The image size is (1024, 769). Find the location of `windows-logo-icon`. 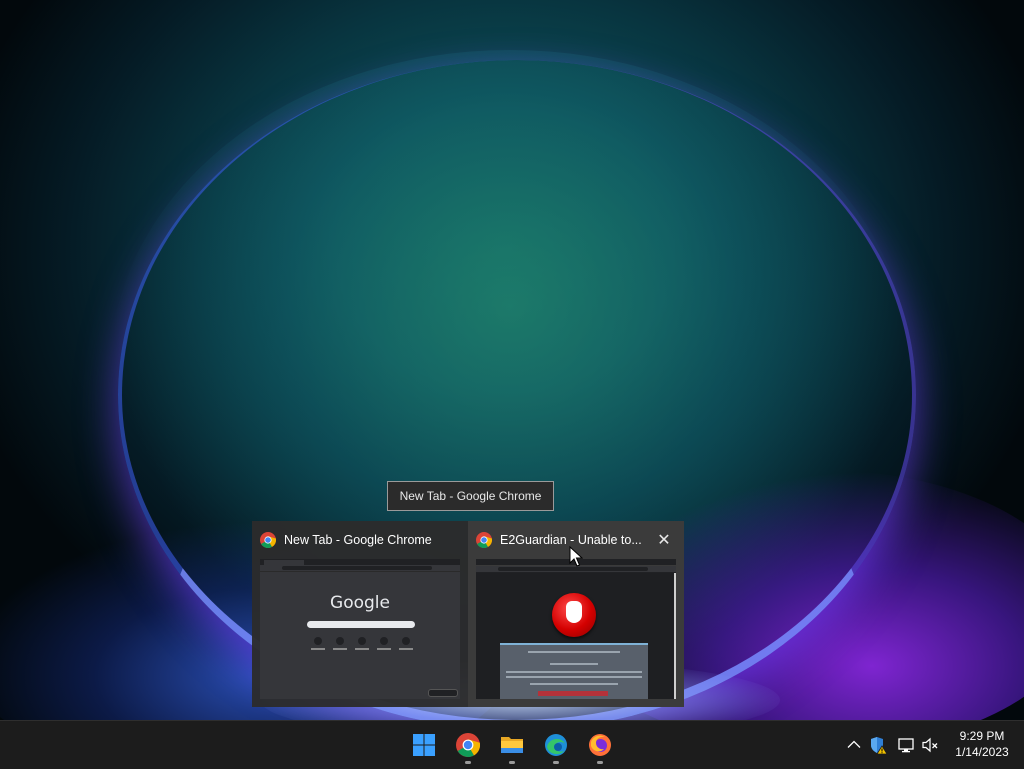

windows-logo-icon is located at coordinates (424, 745).